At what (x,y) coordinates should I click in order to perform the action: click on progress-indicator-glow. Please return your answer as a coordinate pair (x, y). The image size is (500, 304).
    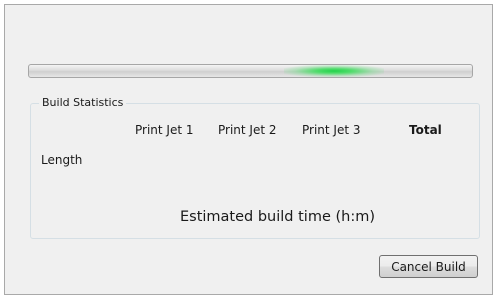
    Looking at the image, I should click on (334, 71).